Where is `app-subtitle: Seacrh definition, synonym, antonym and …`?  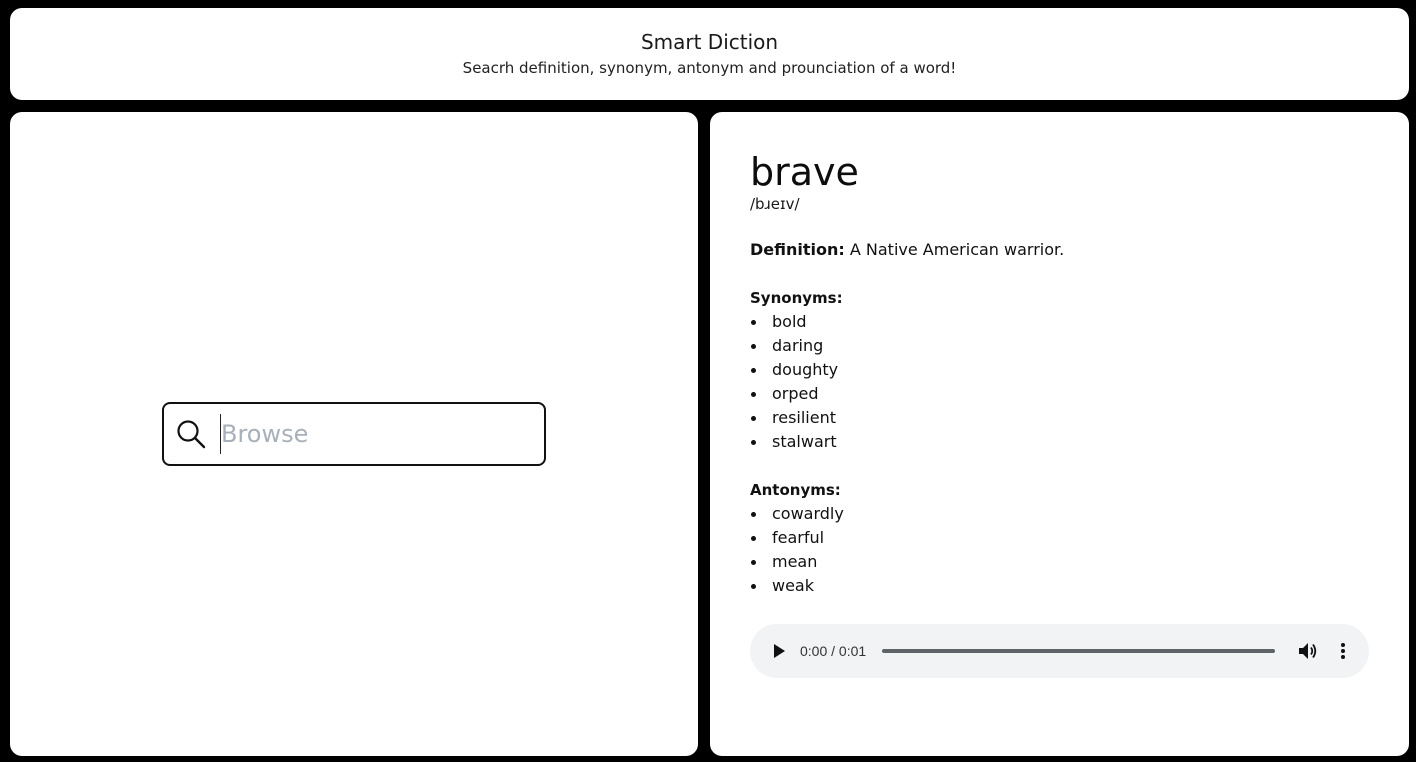
app-subtitle: Seacrh definition, synonym, antonym and … is located at coordinates (709, 68).